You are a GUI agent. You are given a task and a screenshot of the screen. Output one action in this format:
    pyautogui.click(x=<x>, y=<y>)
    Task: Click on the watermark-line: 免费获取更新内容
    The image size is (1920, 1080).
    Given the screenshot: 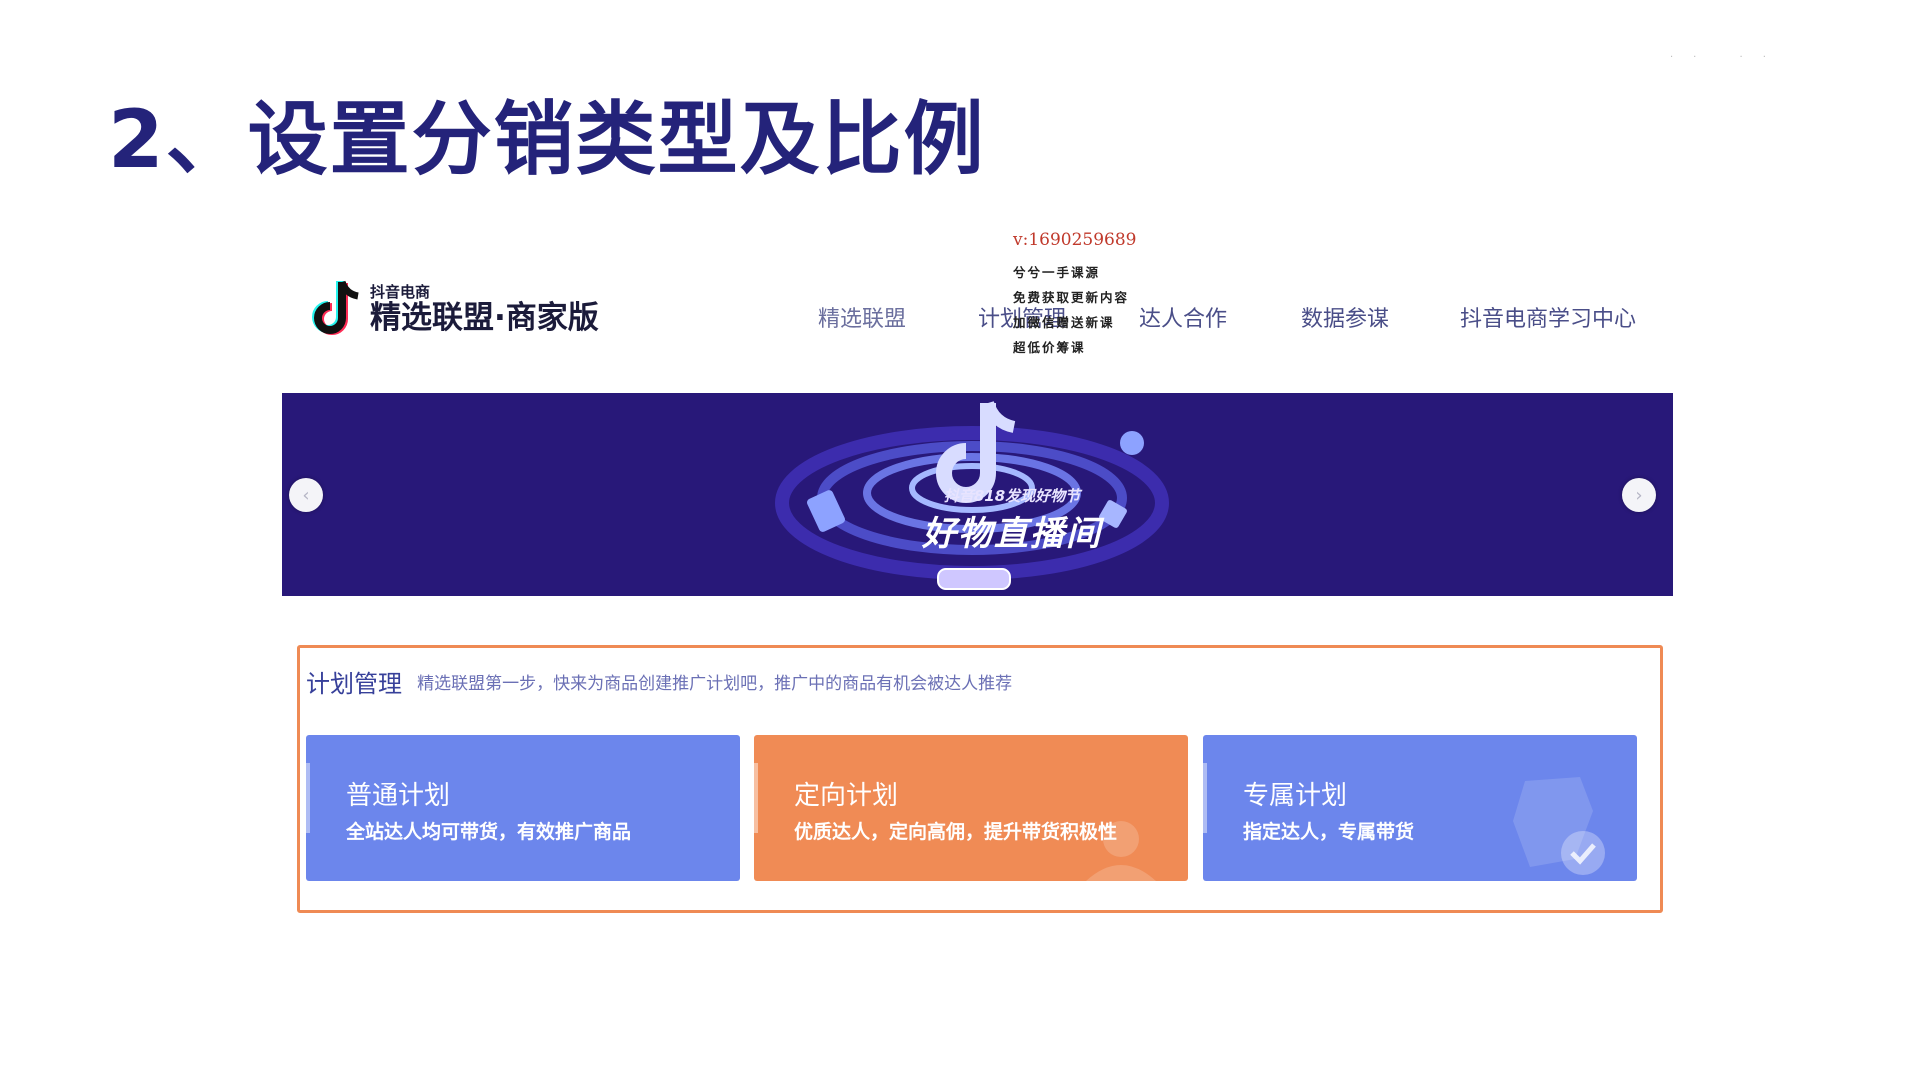 What is the action you would take?
    pyautogui.click(x=1071, y=297)
    